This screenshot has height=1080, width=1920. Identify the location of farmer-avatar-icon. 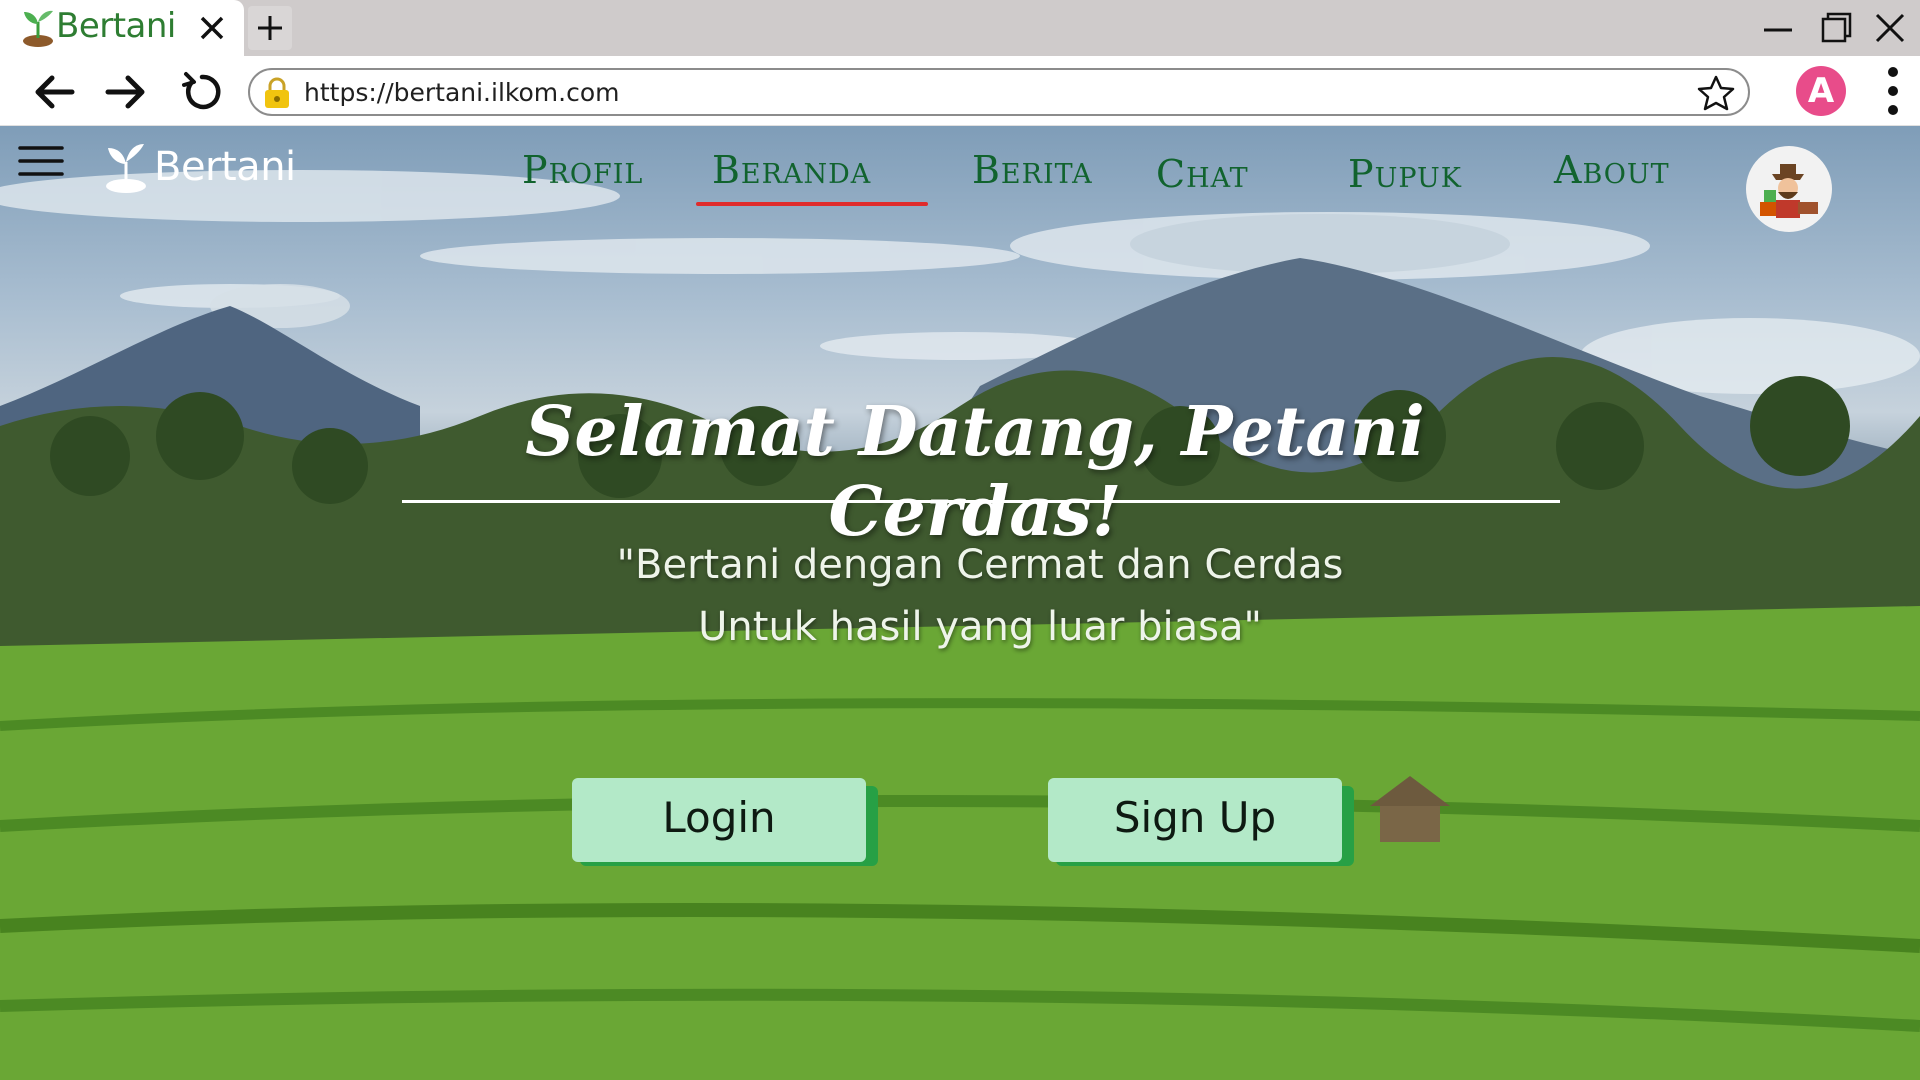
(1789, 191).